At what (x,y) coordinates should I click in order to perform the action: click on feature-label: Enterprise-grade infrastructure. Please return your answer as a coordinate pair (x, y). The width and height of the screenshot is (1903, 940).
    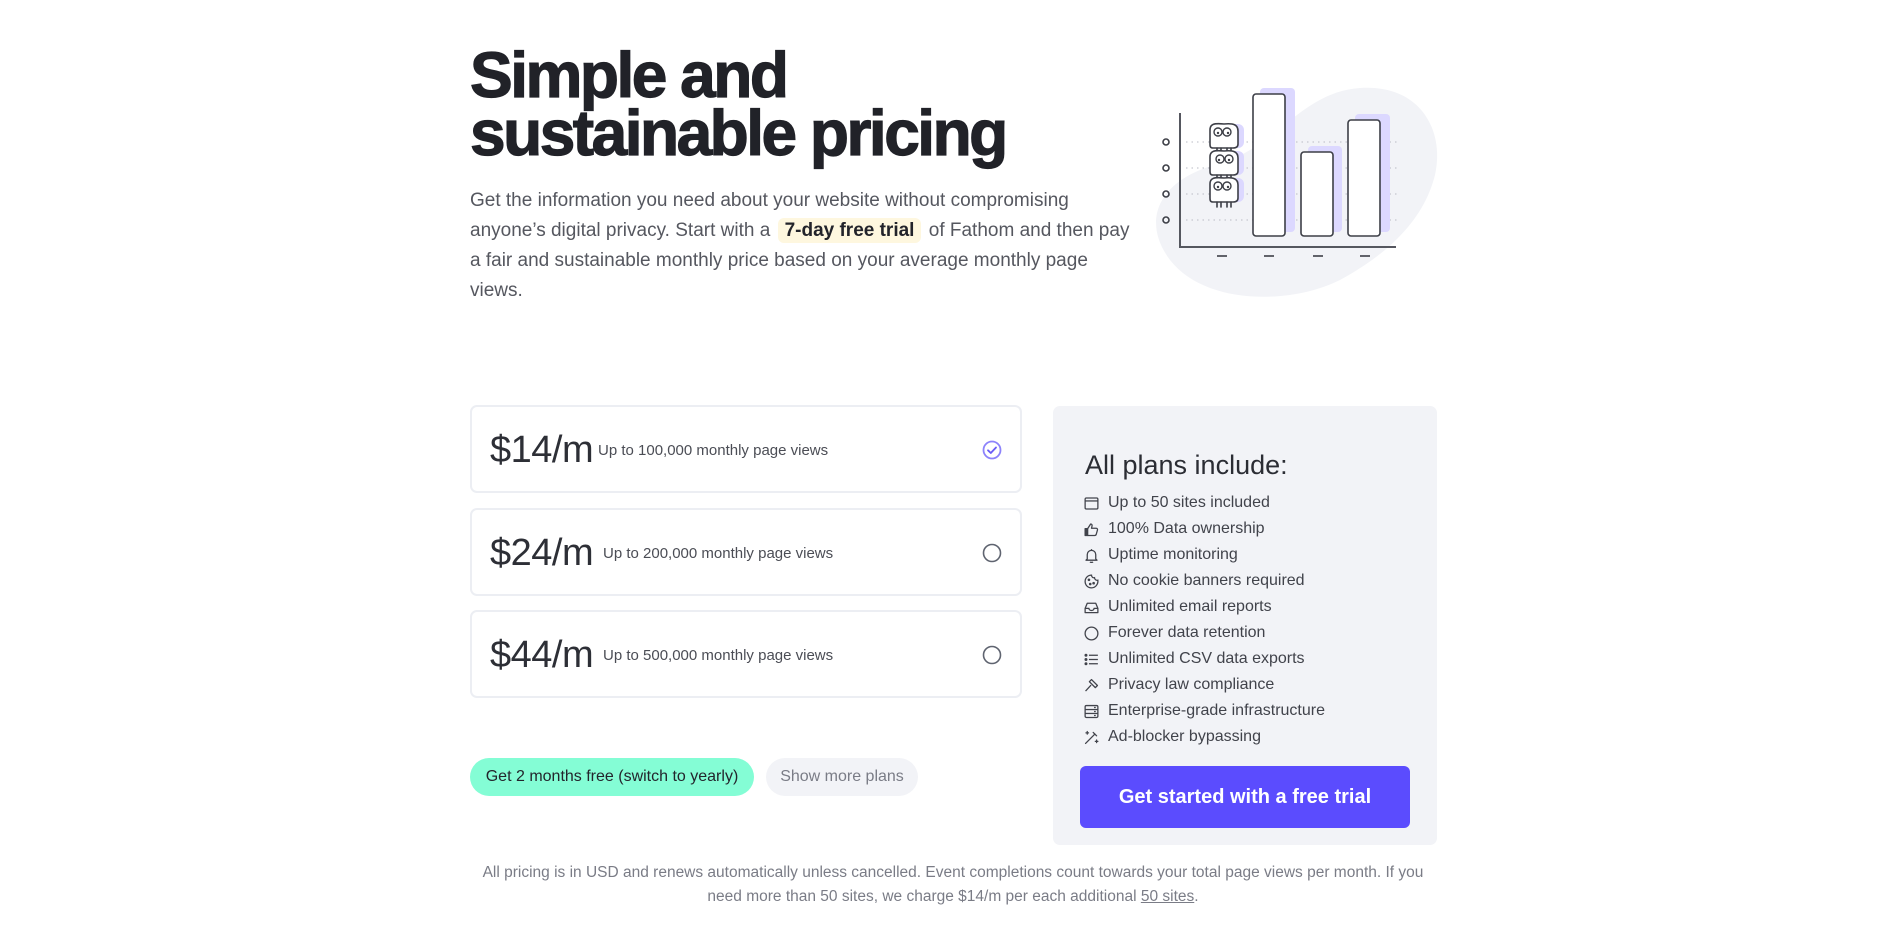
    Looking at the image, I should click on (1216, 710).